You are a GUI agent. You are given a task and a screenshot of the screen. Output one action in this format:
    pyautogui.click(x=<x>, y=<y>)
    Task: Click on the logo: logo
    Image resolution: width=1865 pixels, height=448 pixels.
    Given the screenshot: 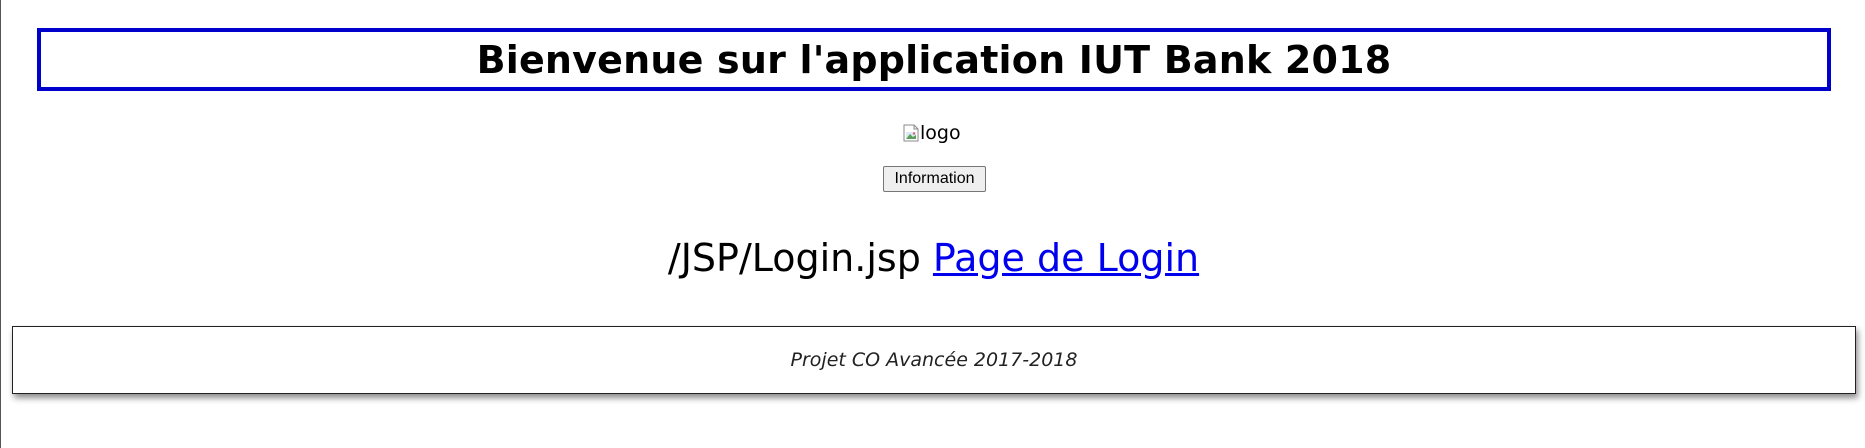 What is the action you would take?
    pyautogui.click(x=932, y=133)
    